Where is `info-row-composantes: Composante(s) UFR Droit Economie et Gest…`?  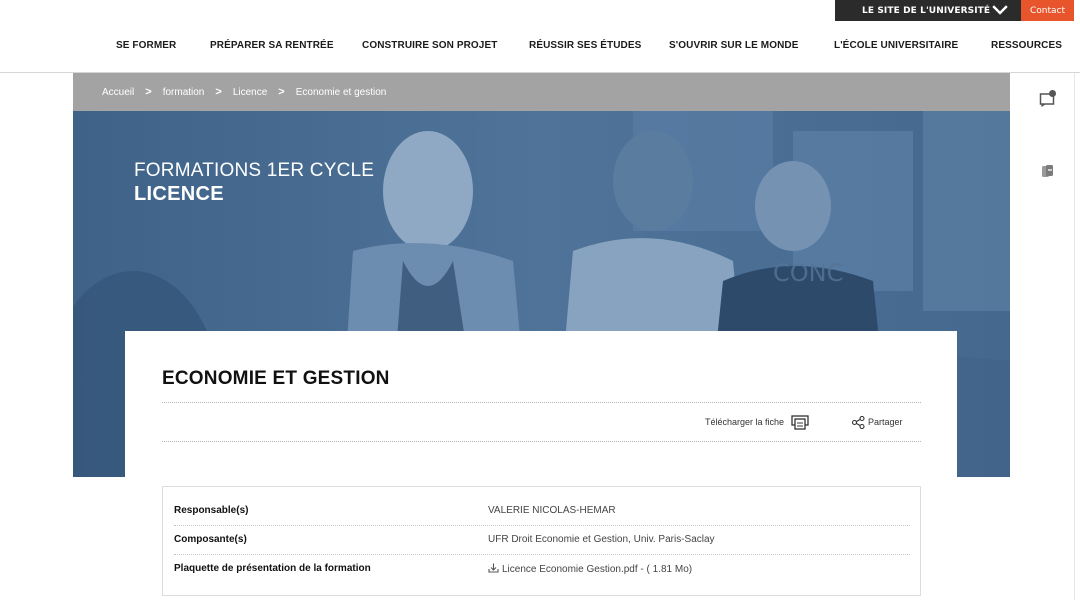
info-row-composantes: Composante(s) UFR Droit Economie et Gest… is located at coordinates (542, 540).